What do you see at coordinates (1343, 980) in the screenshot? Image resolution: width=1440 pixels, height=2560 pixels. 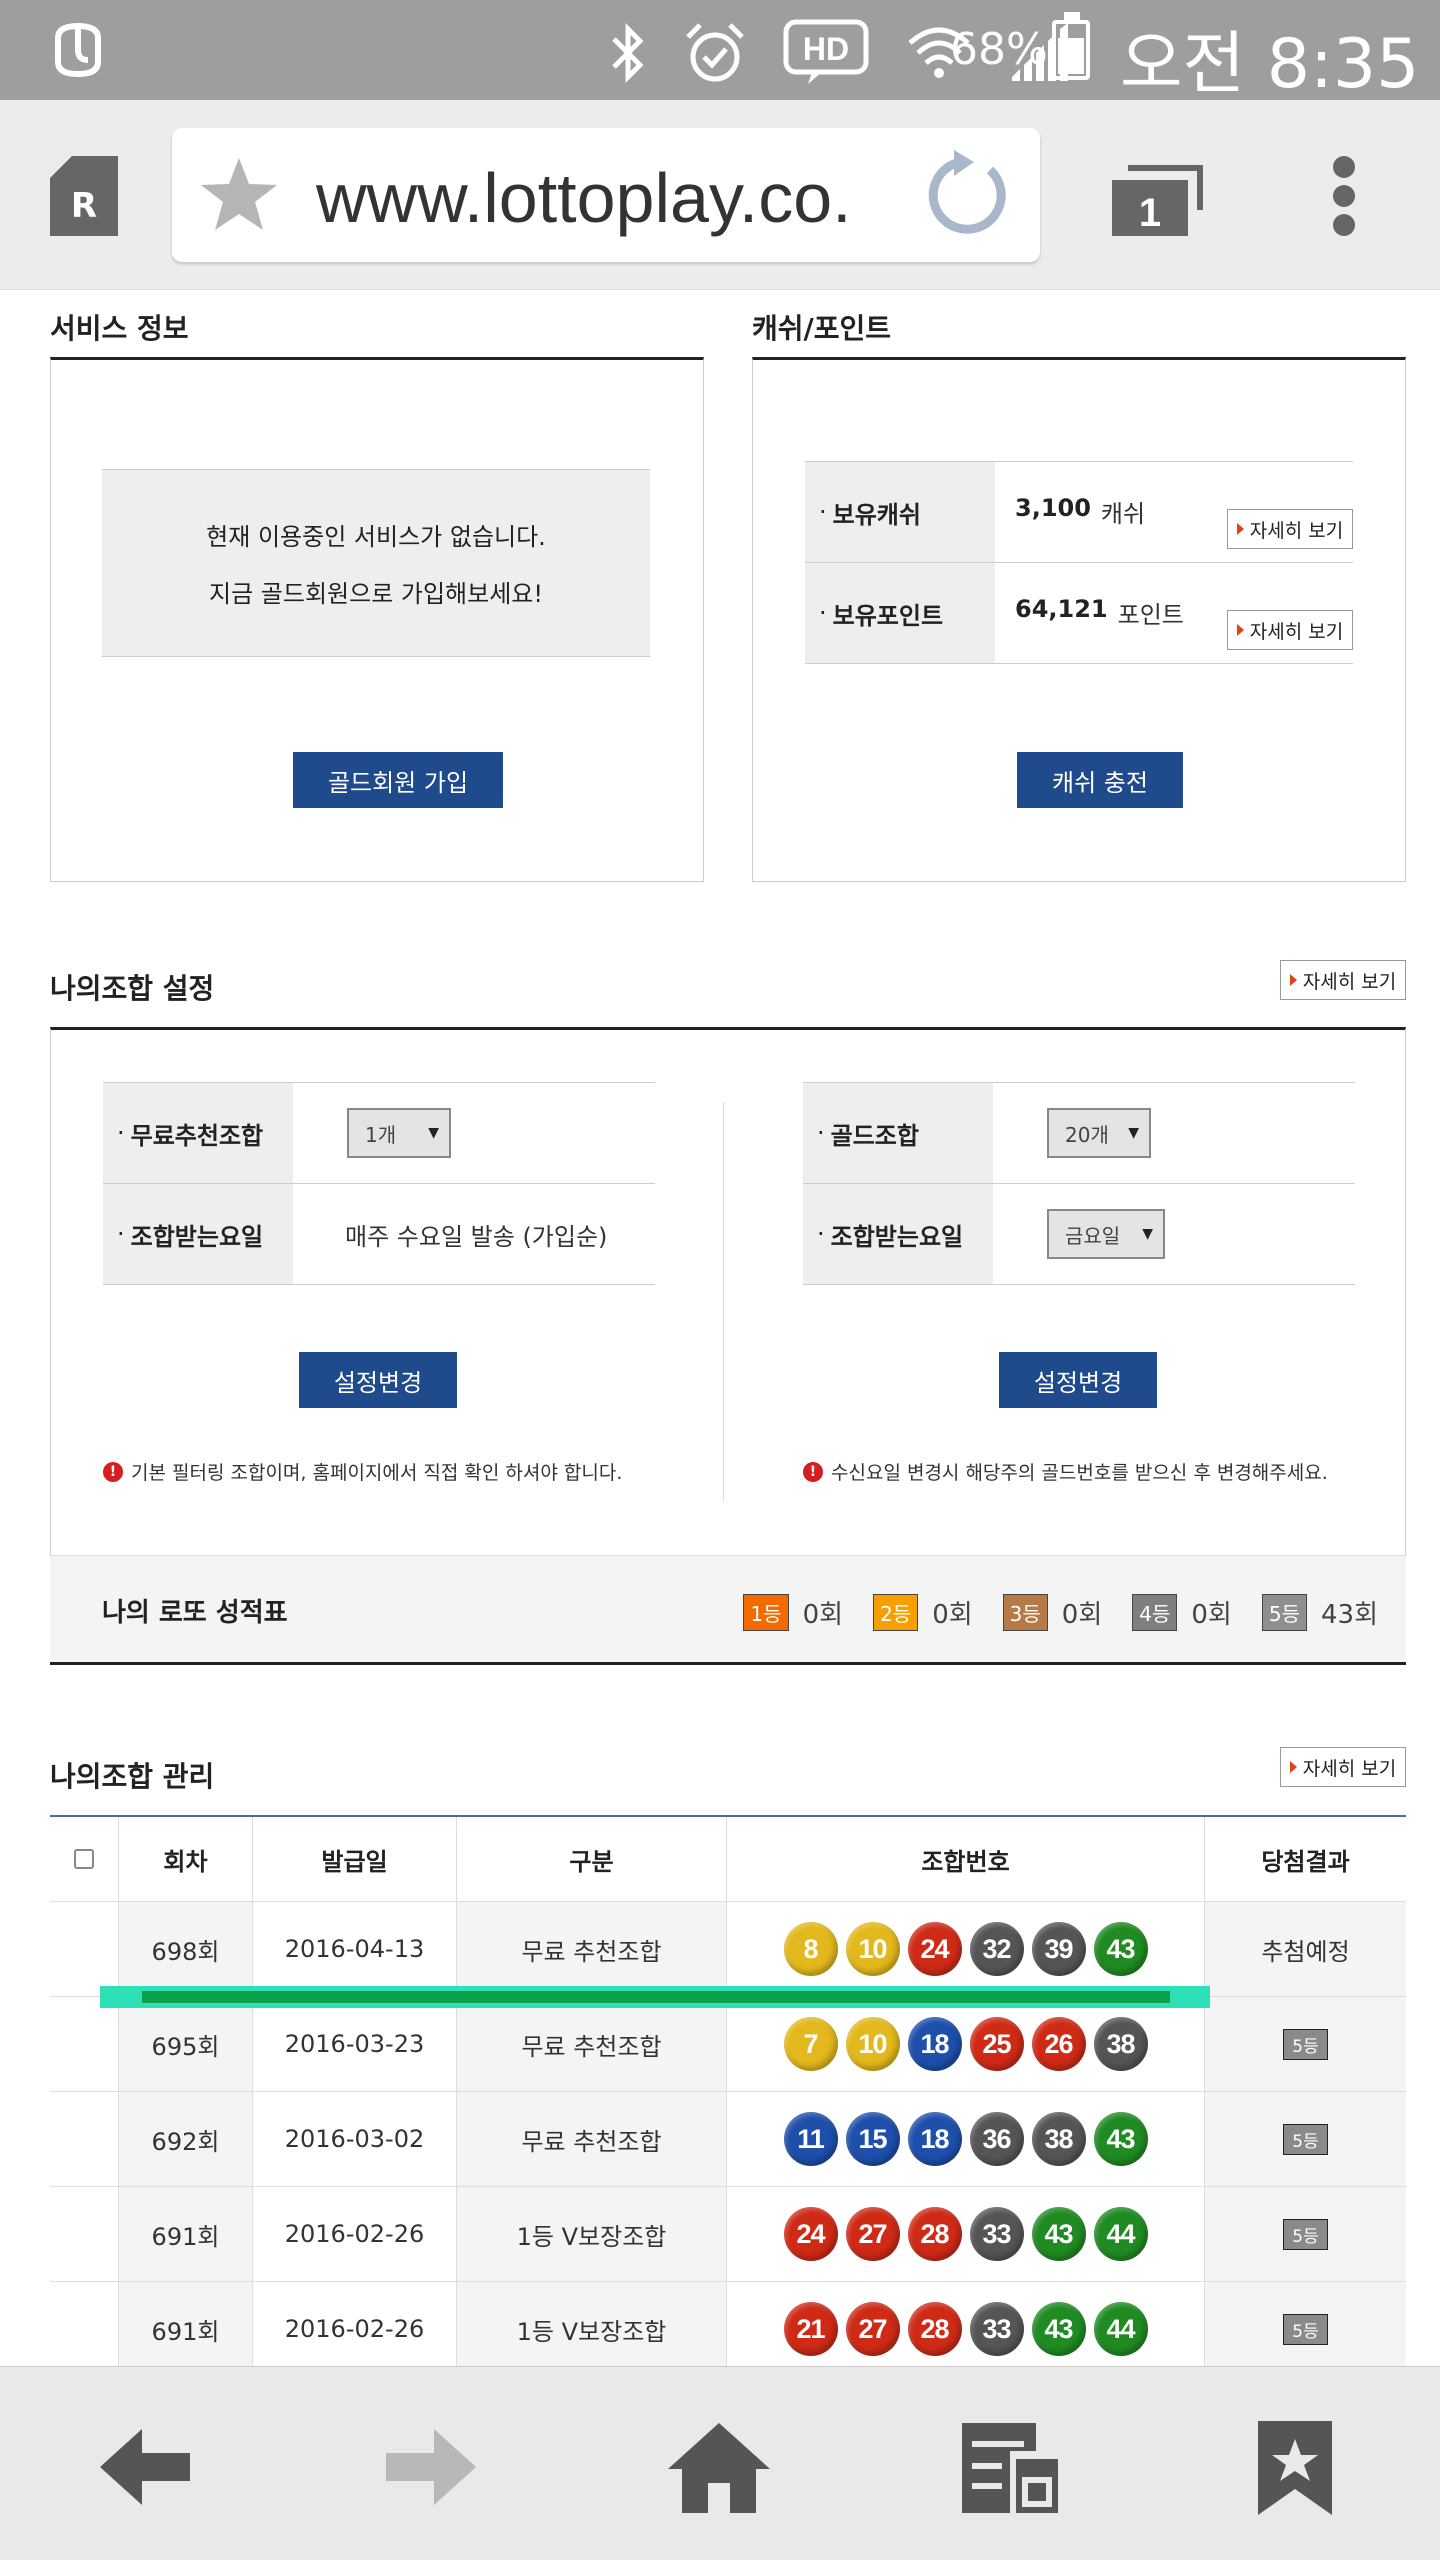 I see `combo-settings-detail-button: 자세히 보기` at bounding box center [1343, 980].